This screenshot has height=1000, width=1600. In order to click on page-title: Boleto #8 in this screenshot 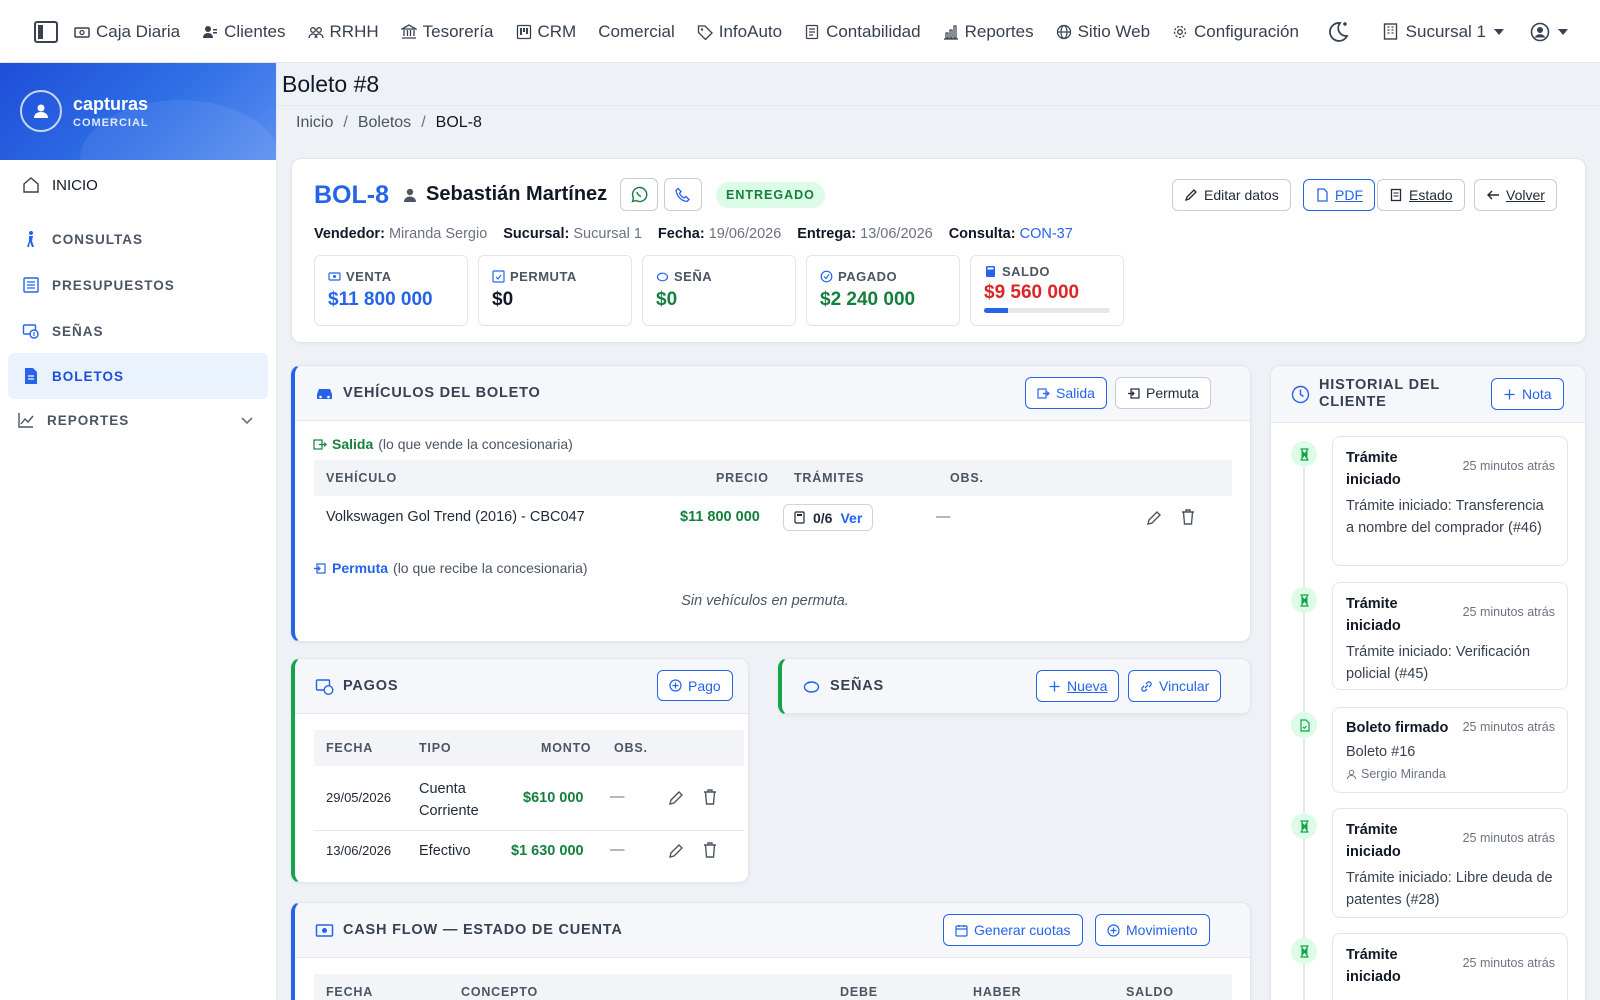, I will do `click(331, 84)`.